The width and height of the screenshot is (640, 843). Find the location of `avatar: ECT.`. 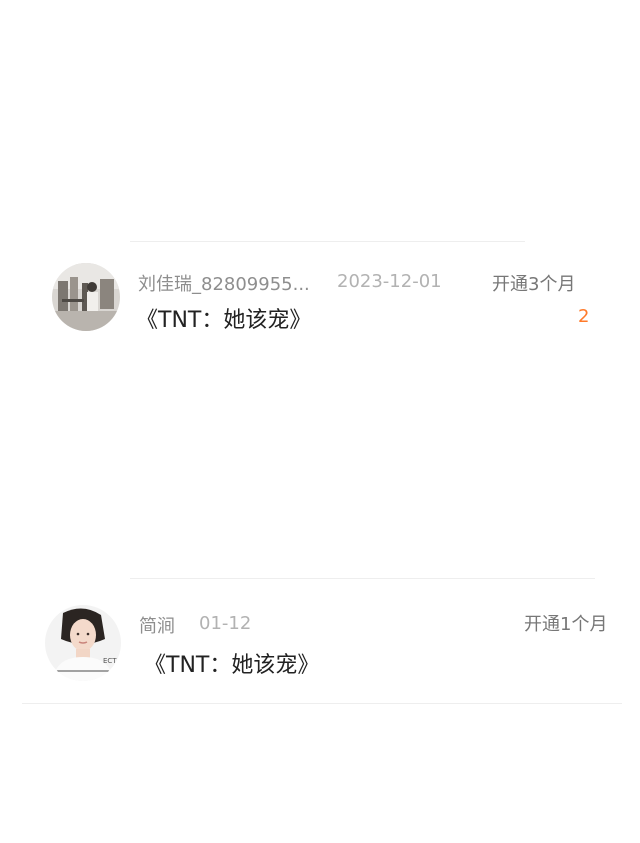

avatar: ECT. is located at coordinates (83, 643).